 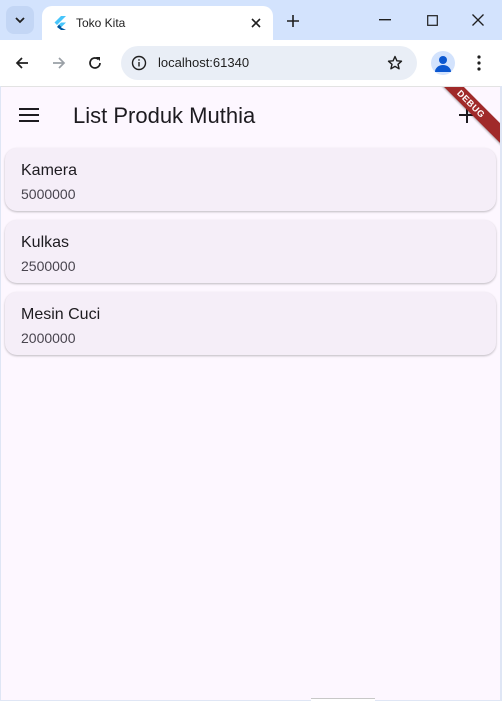 What do you see at coordinates (256, 23) in the screenshot?
I see `tab-close-icon` at bounding box center [256, 23].